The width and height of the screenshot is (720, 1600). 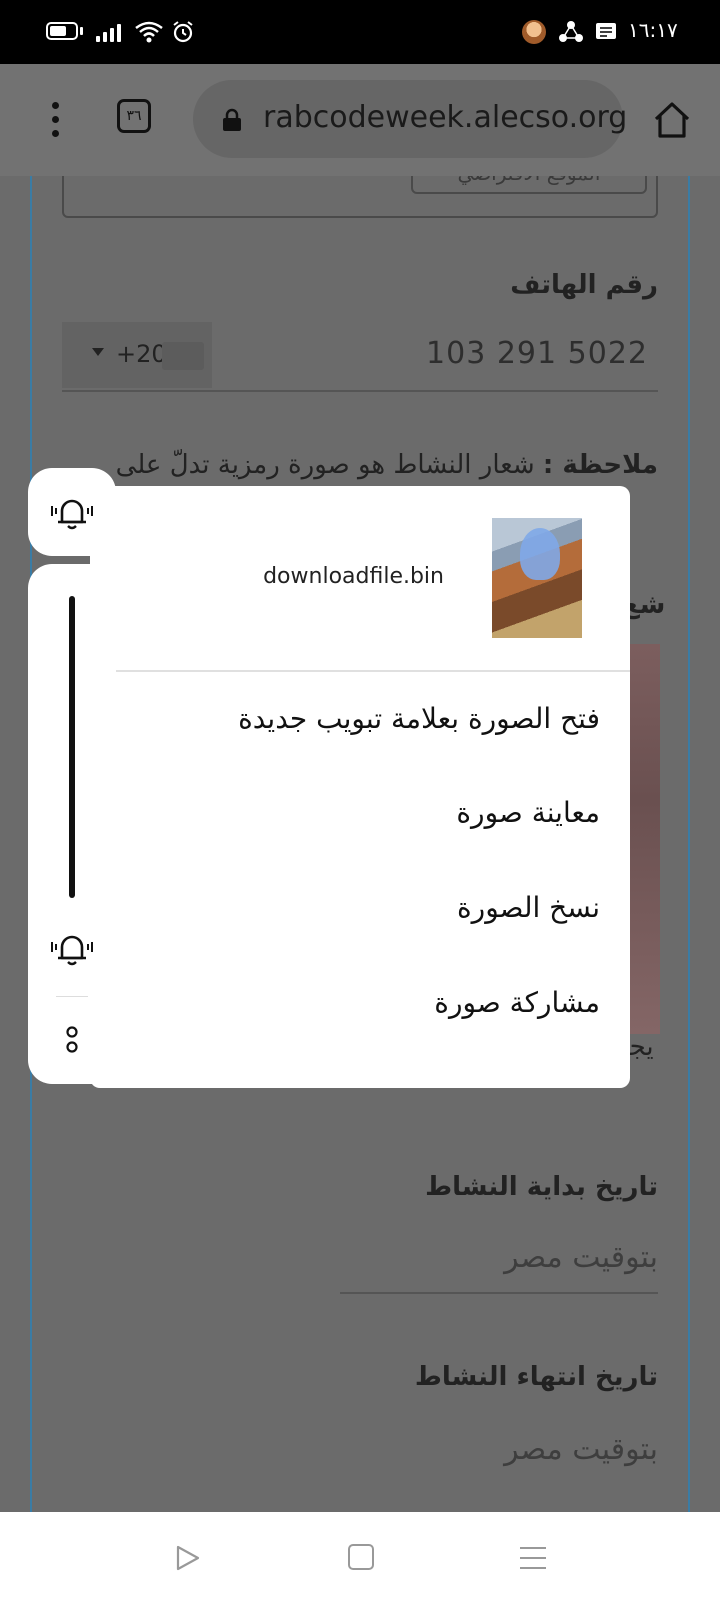 What do you see at coordinates (62, 31) in the screenshot?
I see `battery-icon` at bounding box center [62, 31].